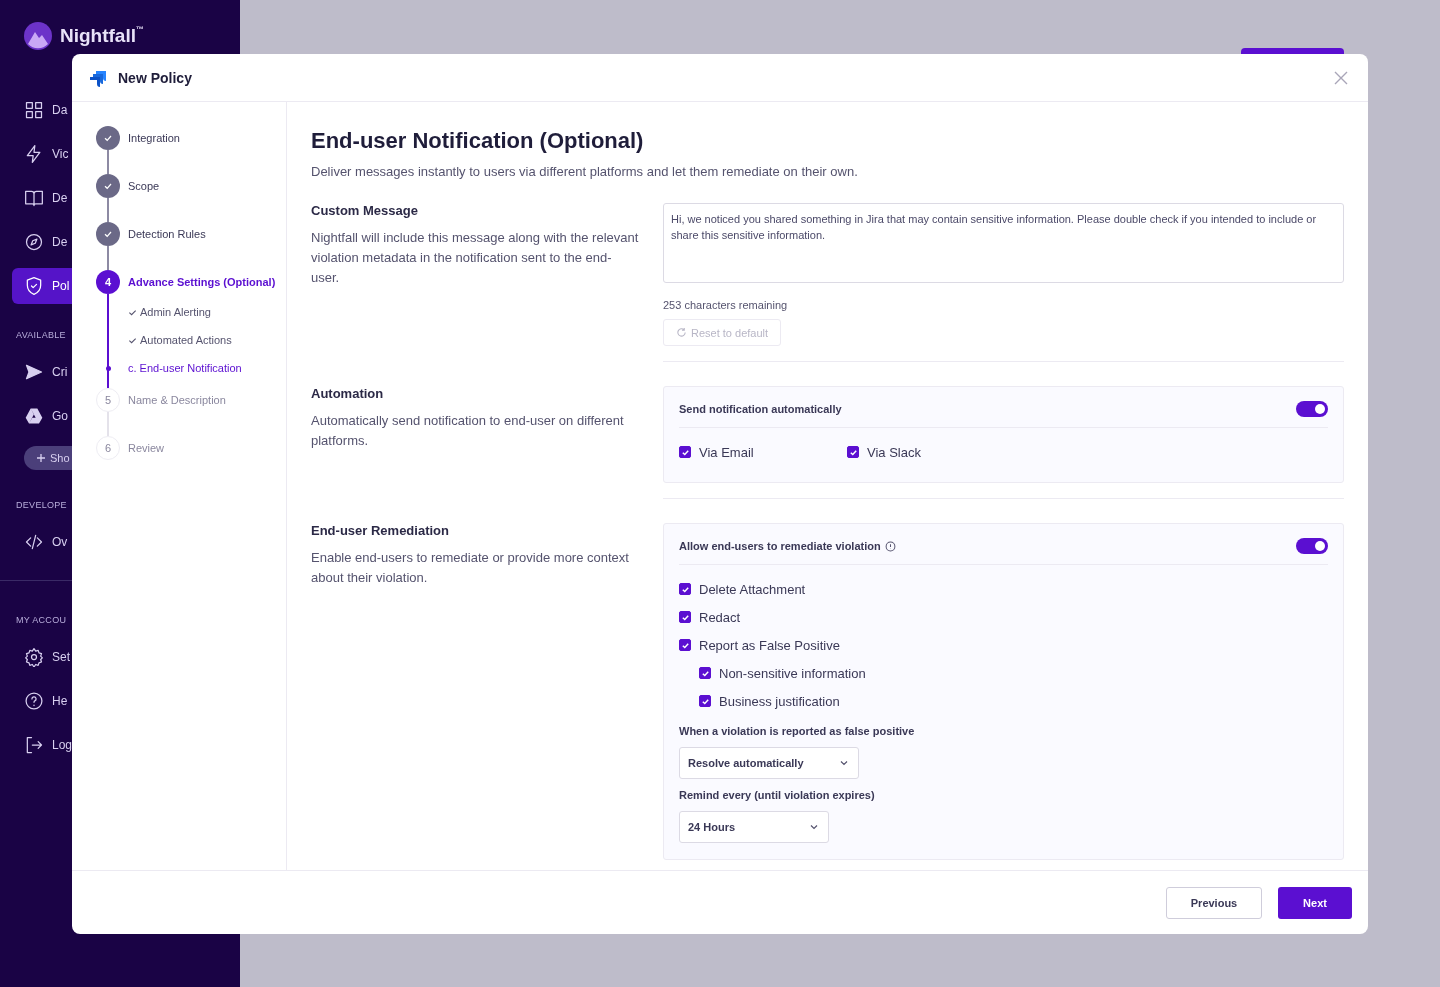  I want to click on modal-title: New Policy, so click(155, 77).